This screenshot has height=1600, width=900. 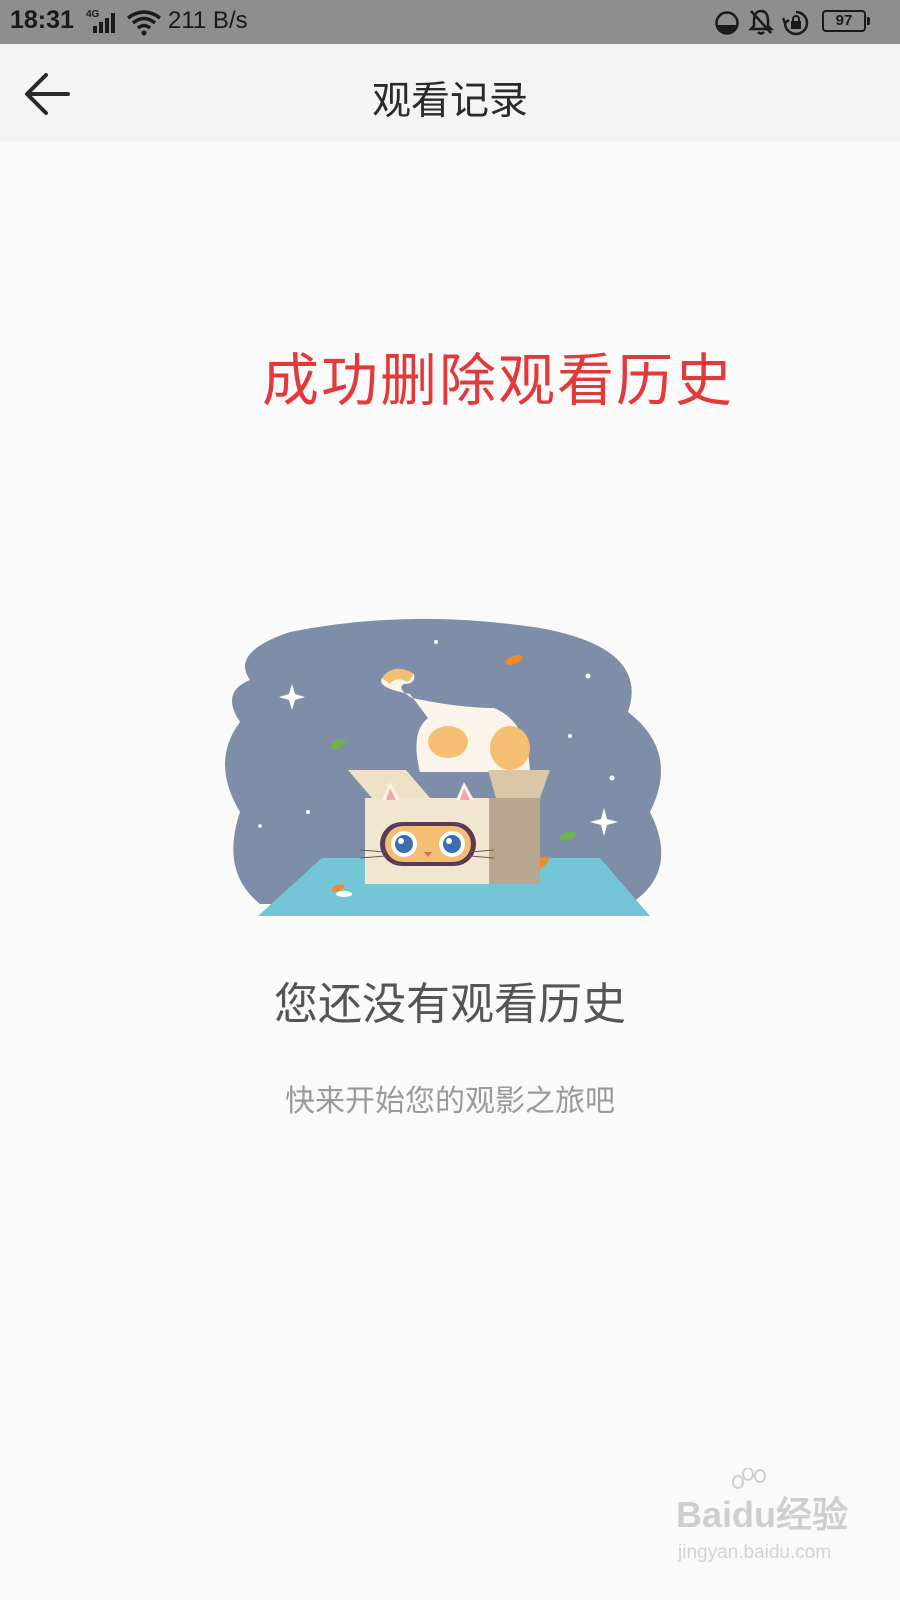 What do you see at coordinates (727, 23) in the screenshot?
I see `data-saver-icon` at bounding box center [727, 23].